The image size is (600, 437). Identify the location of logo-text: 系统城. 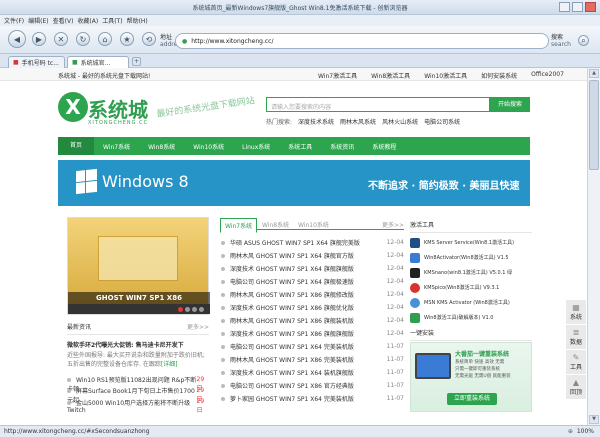
(118, 108).